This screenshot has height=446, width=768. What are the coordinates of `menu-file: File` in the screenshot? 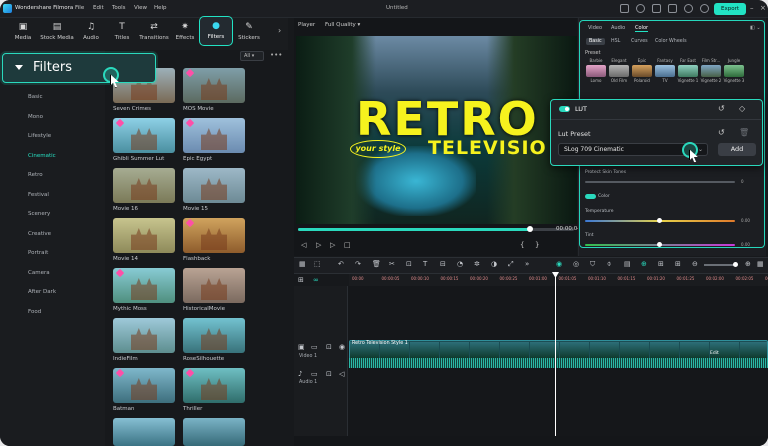 It's located at (79, 8).